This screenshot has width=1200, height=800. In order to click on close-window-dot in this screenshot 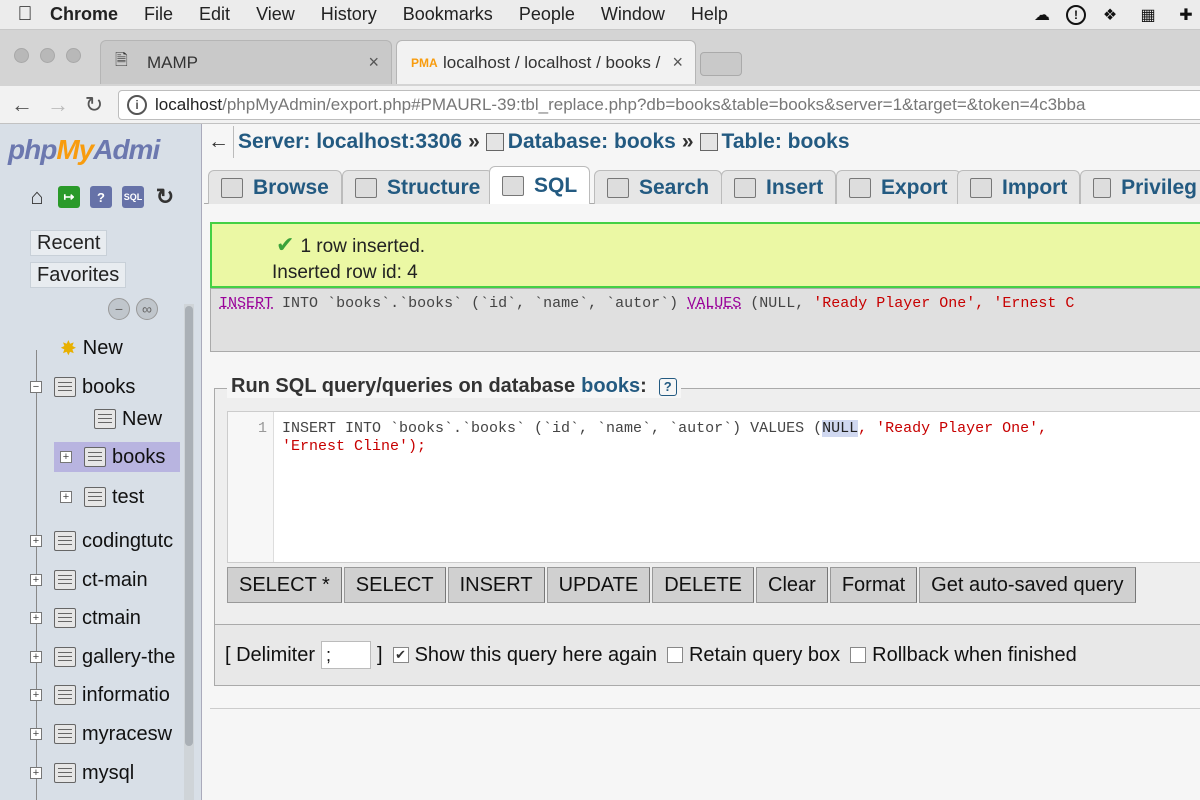, I will do `click(21, 55)`.